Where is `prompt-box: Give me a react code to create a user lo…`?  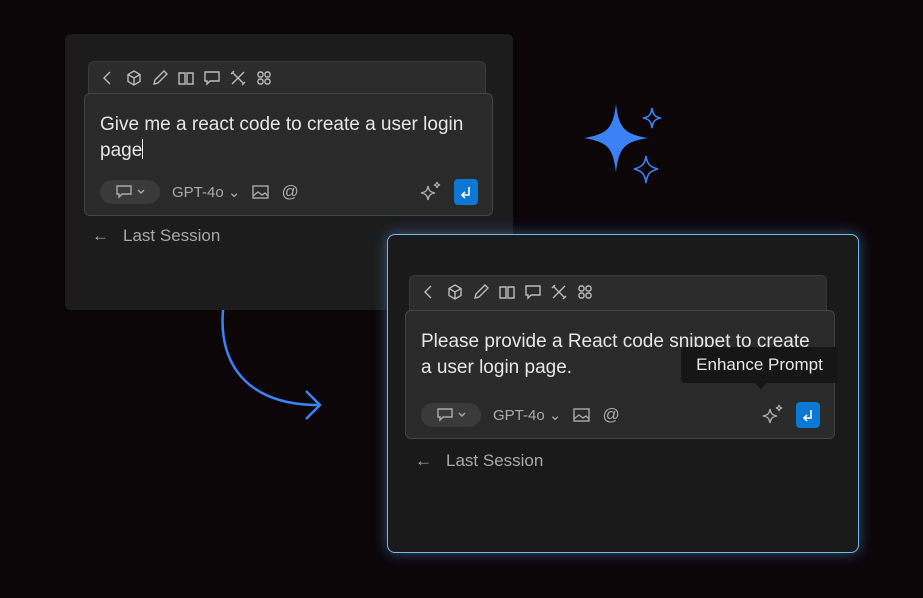
prompt-box: Give me a react code to create a user lo… is located at coordinates (288, 154).